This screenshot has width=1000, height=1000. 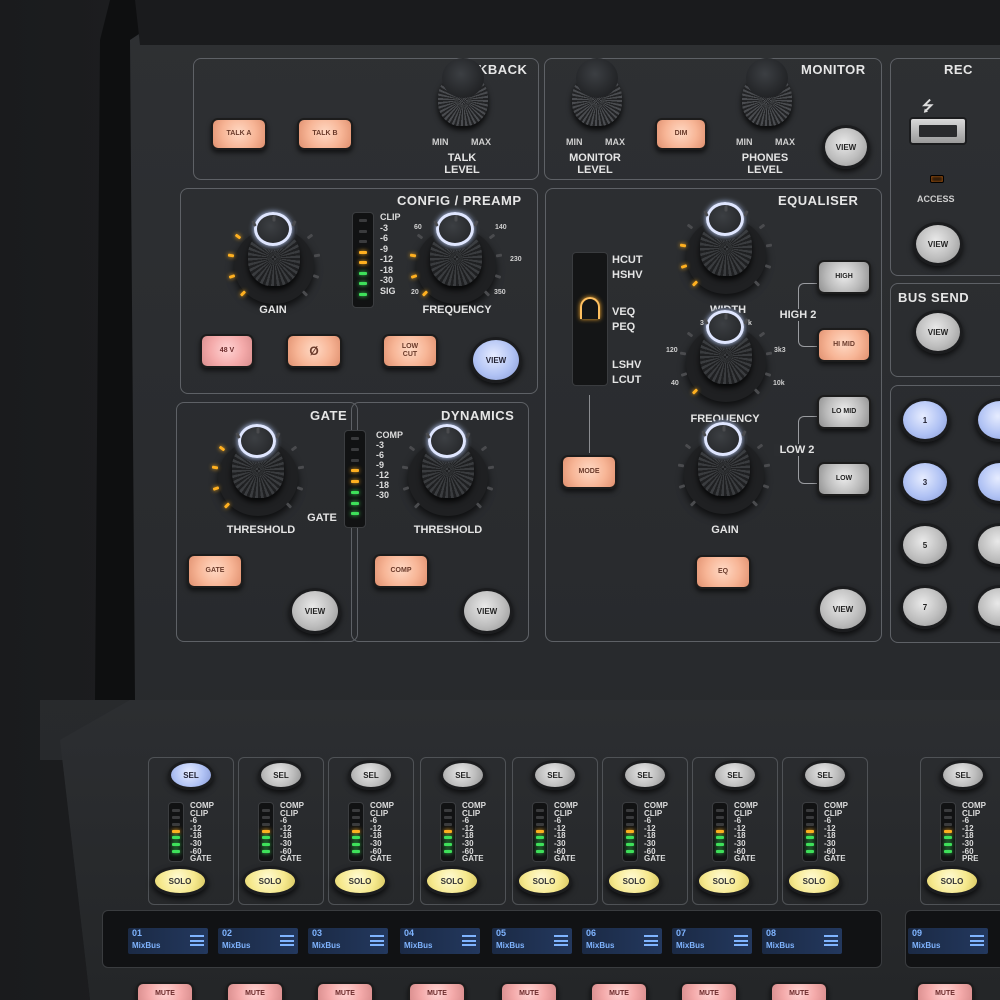 I want to click on comp-button: COMP, so click(x=401, y=571).